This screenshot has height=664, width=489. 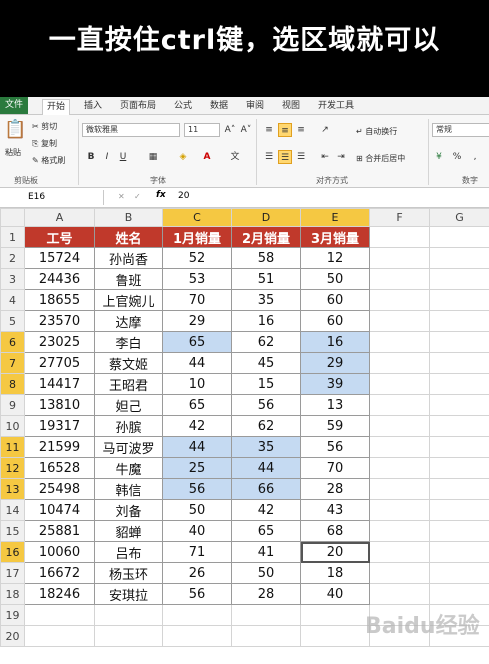 I want to click on cell: 12, so click(x=335, y=258).